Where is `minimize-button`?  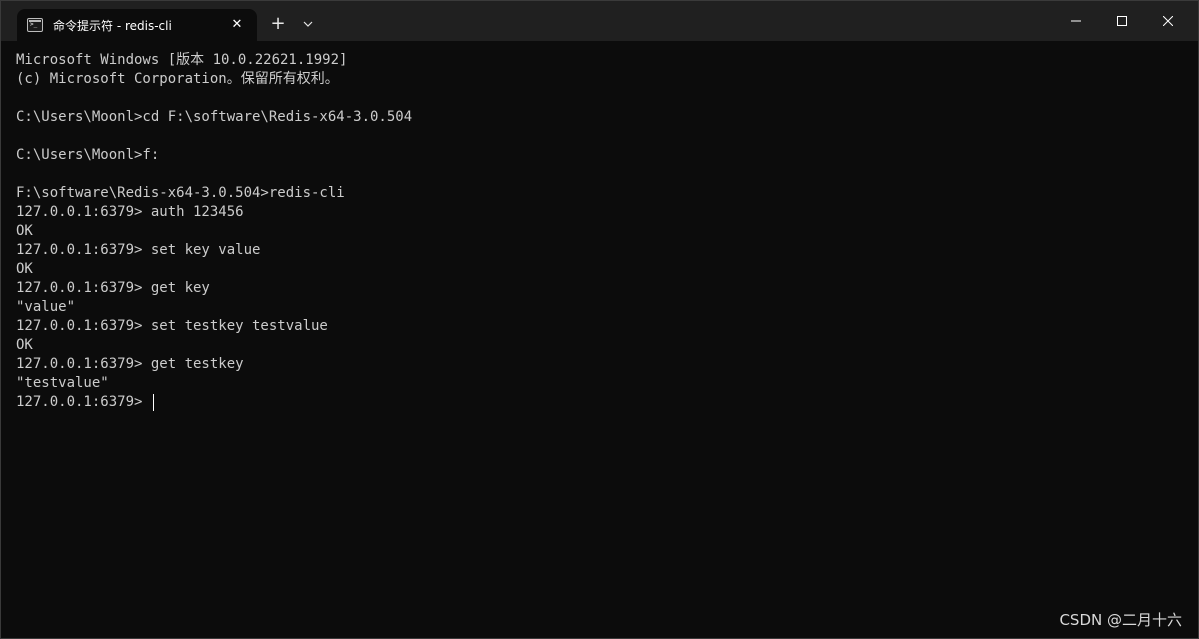 minimize-button is located at coordinates (1076, 21).